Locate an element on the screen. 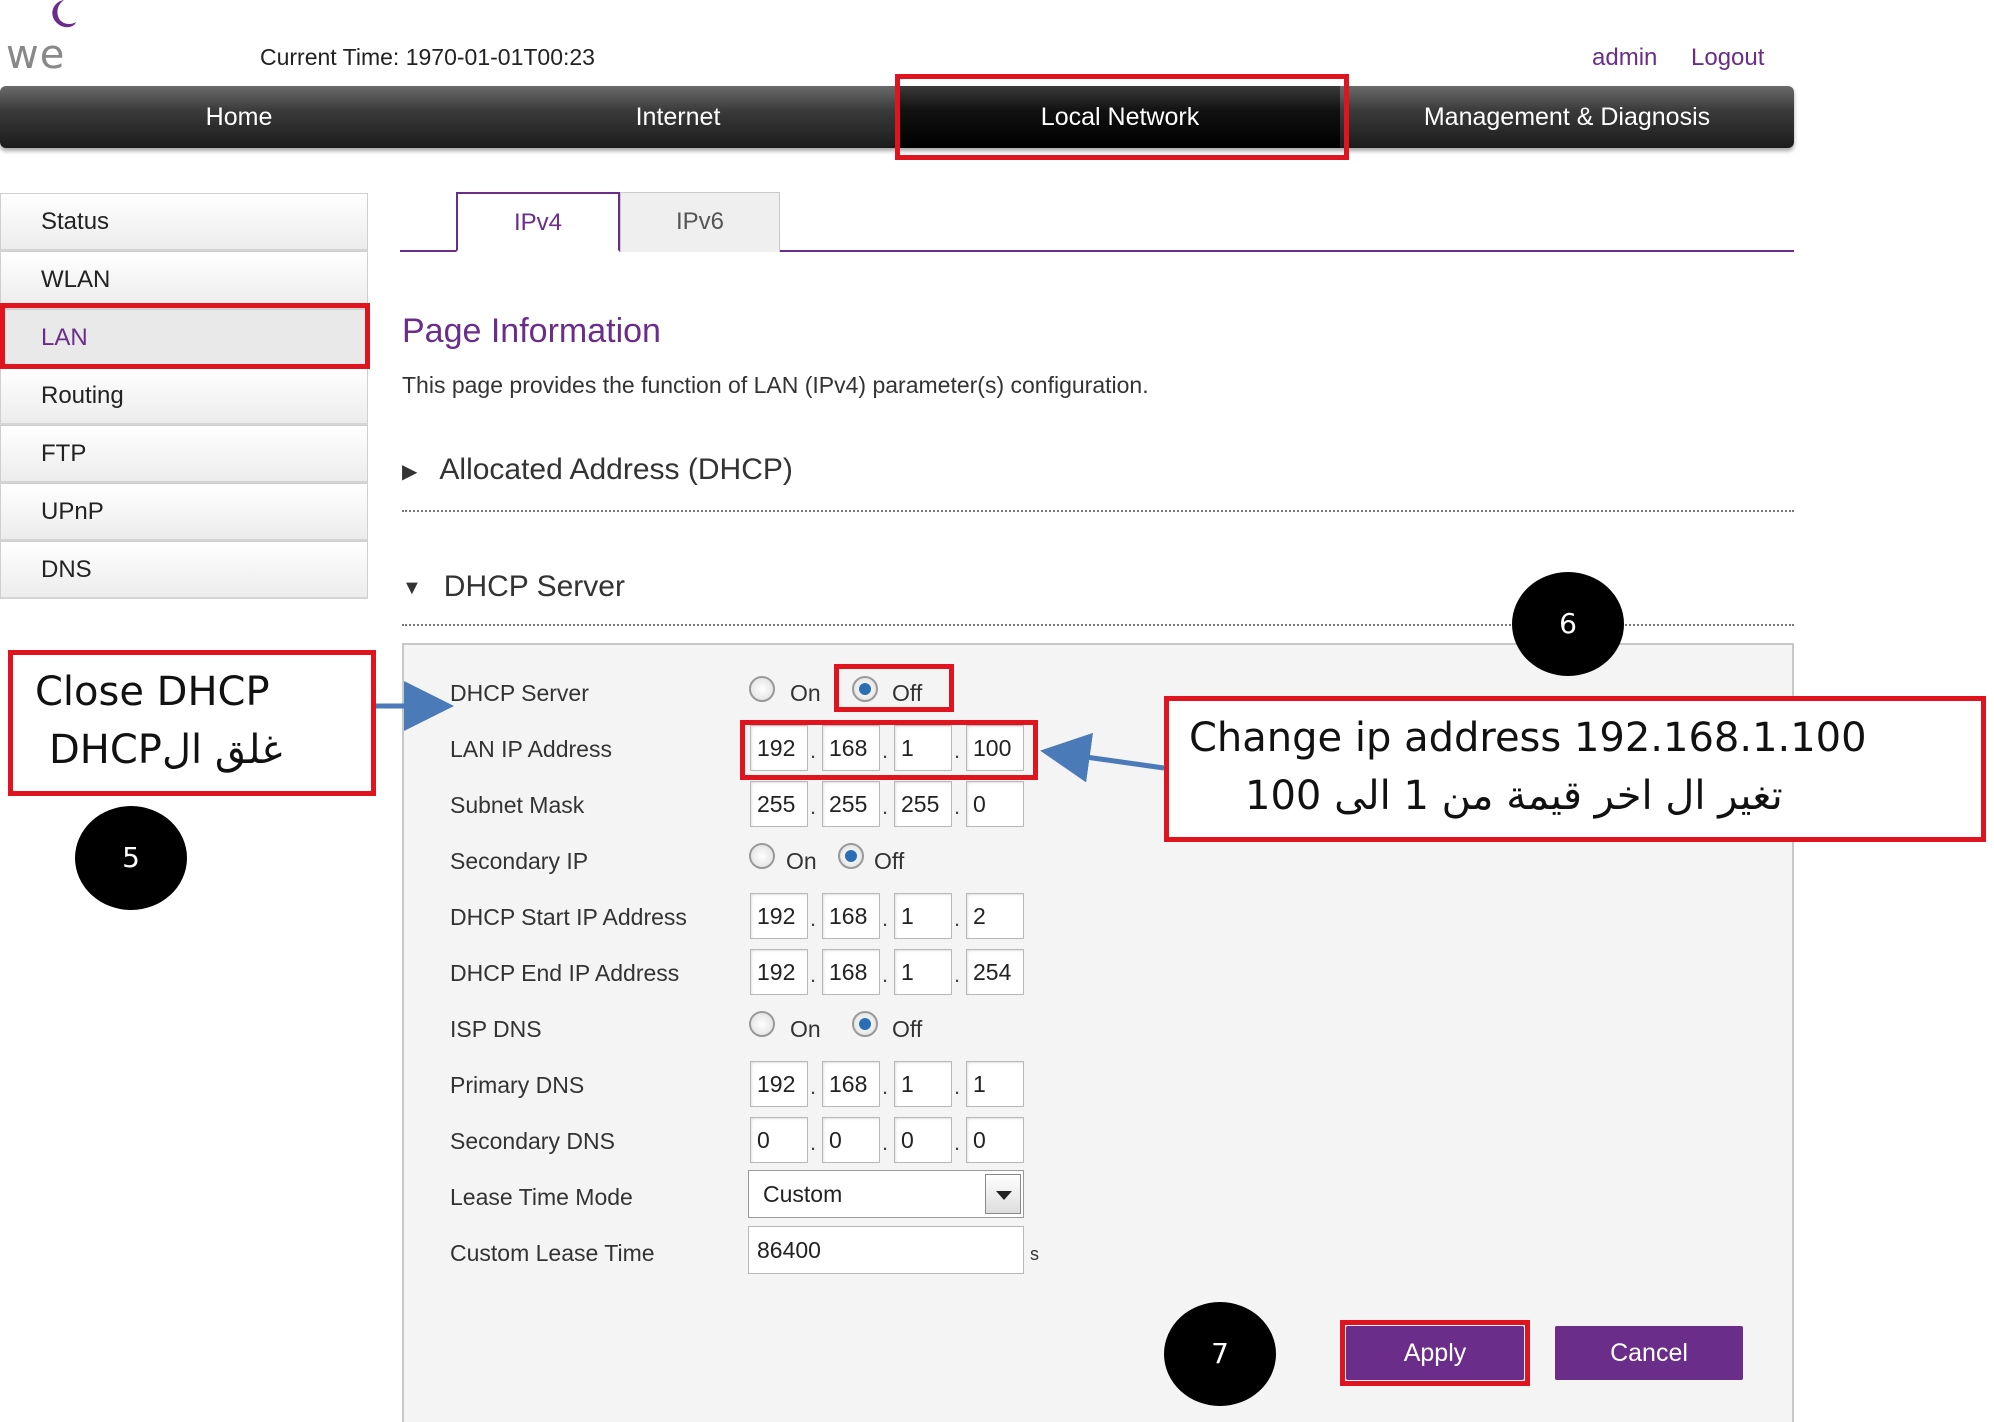  step-7-badge: 7 is located at coordinates (1220, 1354).